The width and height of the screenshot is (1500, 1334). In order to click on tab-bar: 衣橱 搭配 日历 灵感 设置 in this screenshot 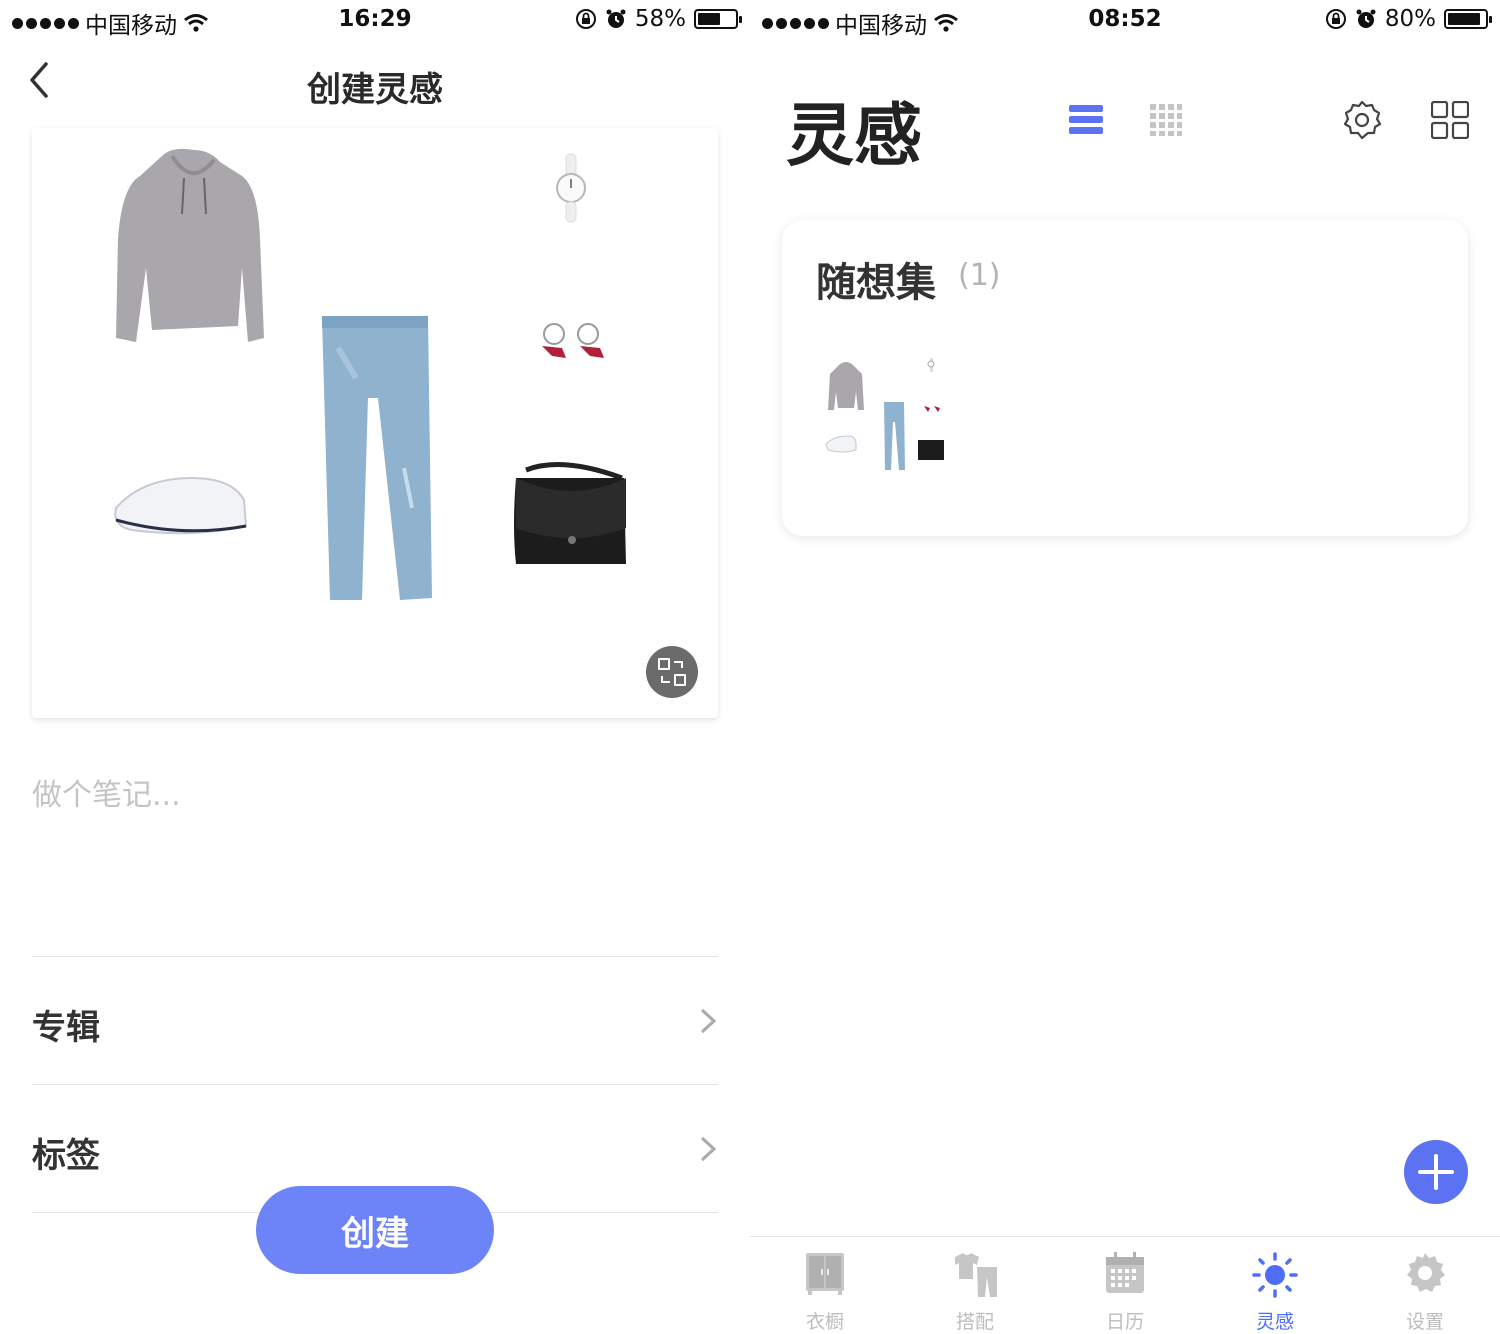, I will do `click(1125, 1285)`.